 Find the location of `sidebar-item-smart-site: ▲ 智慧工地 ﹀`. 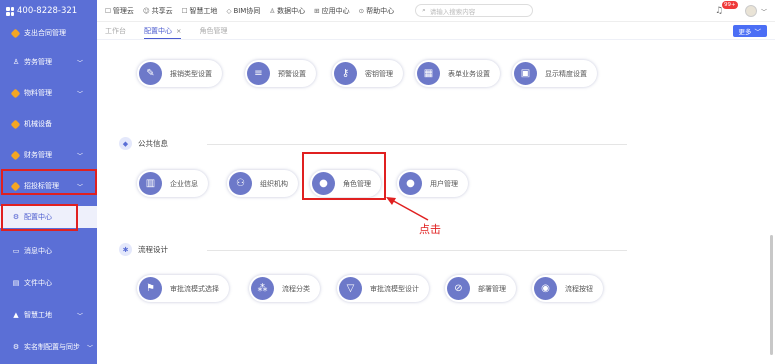

sidebar-item-smart-site: ▲ 智慧工地 ﹀ is located at coordinates (48, 315).